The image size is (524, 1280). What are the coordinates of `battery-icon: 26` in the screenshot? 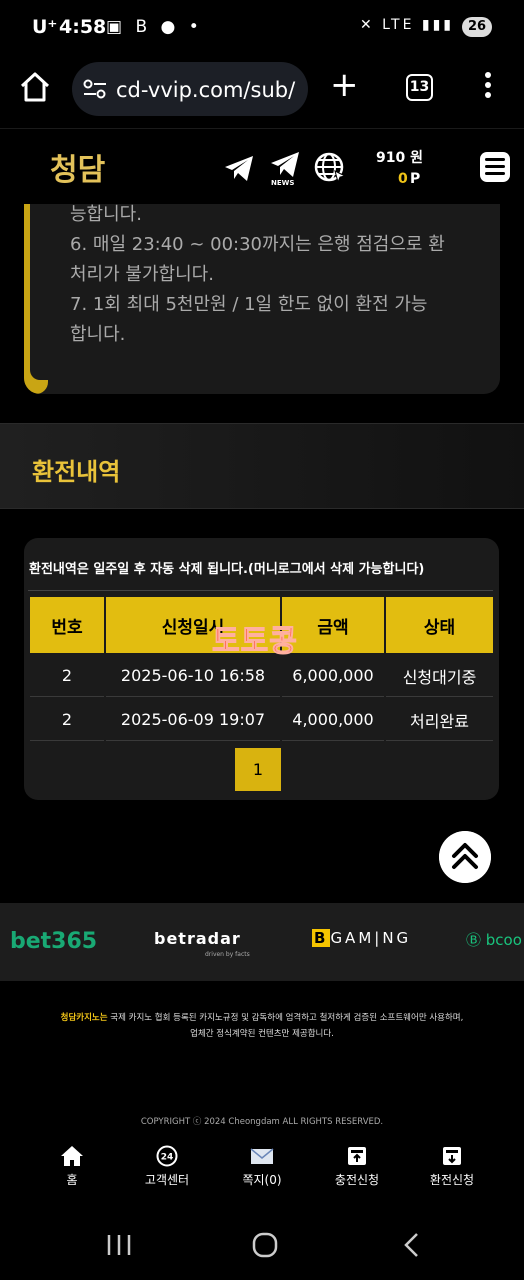 It's located at (477, 27).